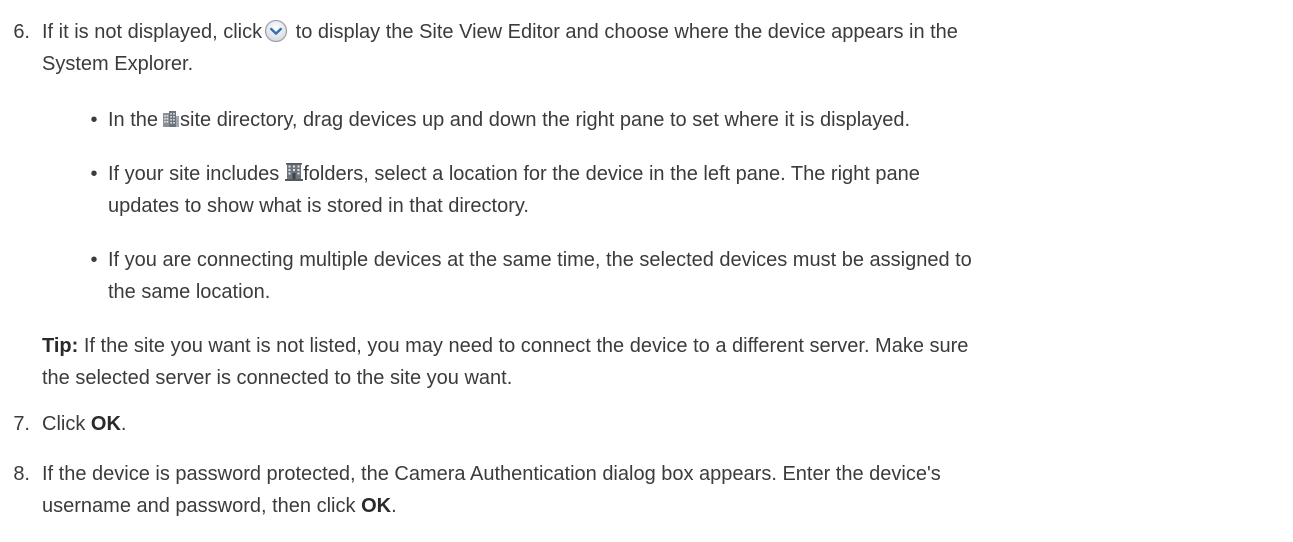  What do you see at coordinates (21, 32) in the screenshot?
I see `step-6-number: 6.` at bounding box center [21, 32].